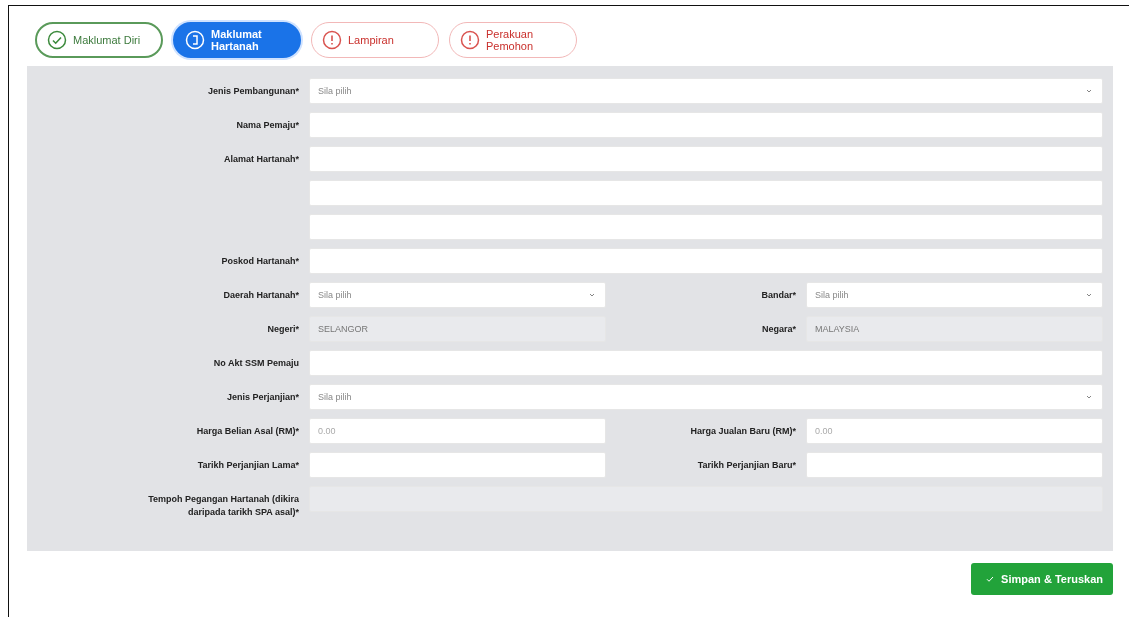  What do you see at coordinates (267, 125) in the screenshot?
I see `field-label: Nama Pemaju*` at bounding box center [267, 125].